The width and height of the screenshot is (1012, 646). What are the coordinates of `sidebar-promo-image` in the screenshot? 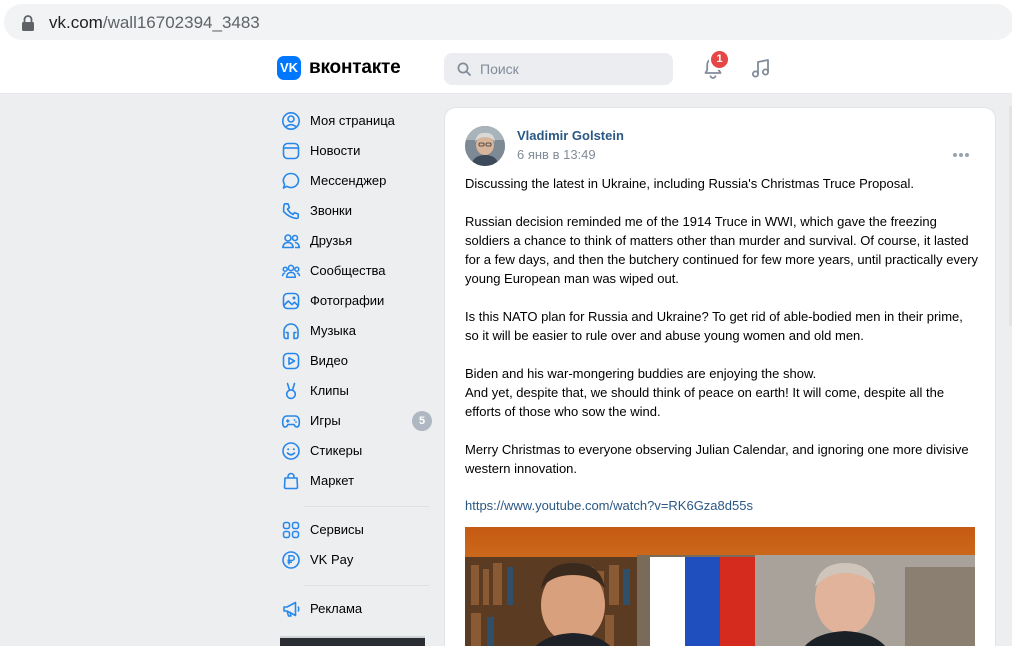 It's located at (352, 641).